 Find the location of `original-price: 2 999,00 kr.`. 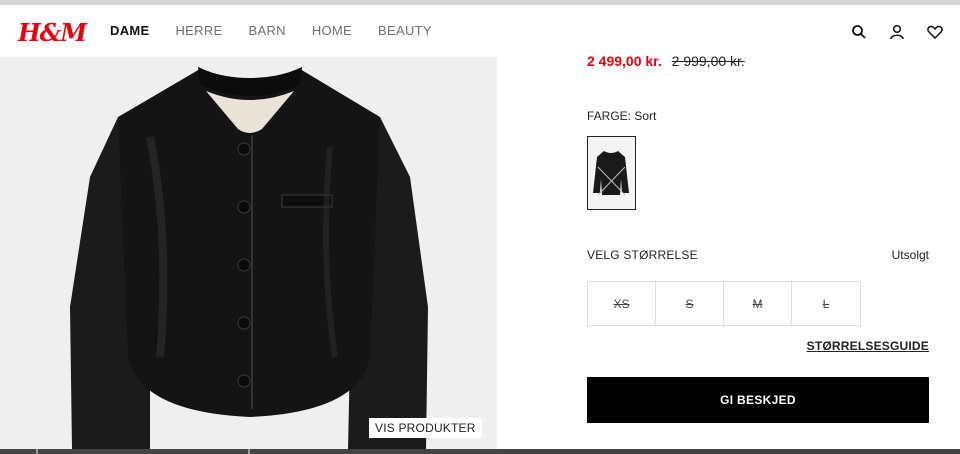

original-price: 2 999,00 kr. is located at coordinates (708, 61).